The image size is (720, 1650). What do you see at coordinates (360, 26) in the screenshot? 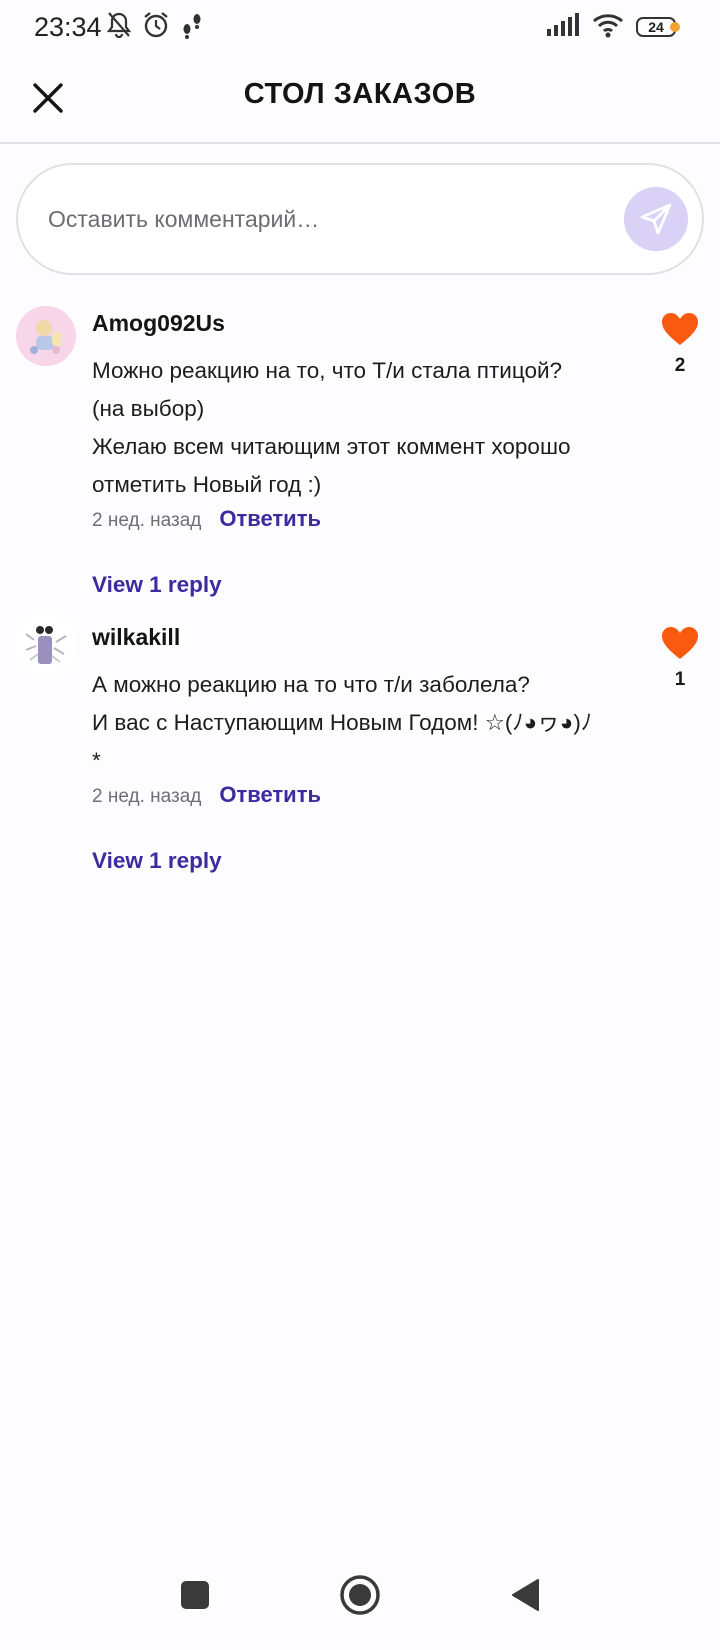
I see `status-bar: 23:34 24` at bounding box center [360, 26].